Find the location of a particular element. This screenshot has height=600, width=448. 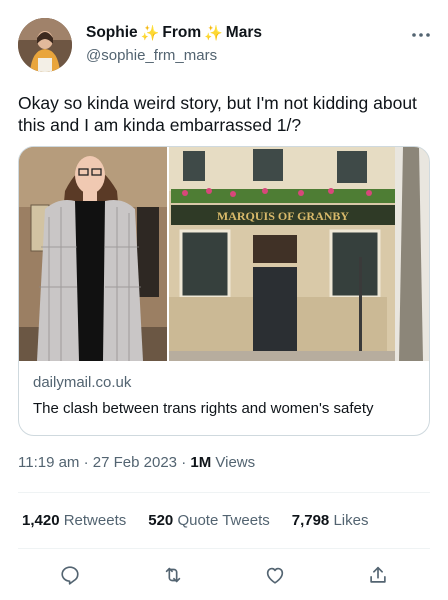

author-display-name: Sophie ✨ From ✨ Mars is located at coordinates (174, 33).